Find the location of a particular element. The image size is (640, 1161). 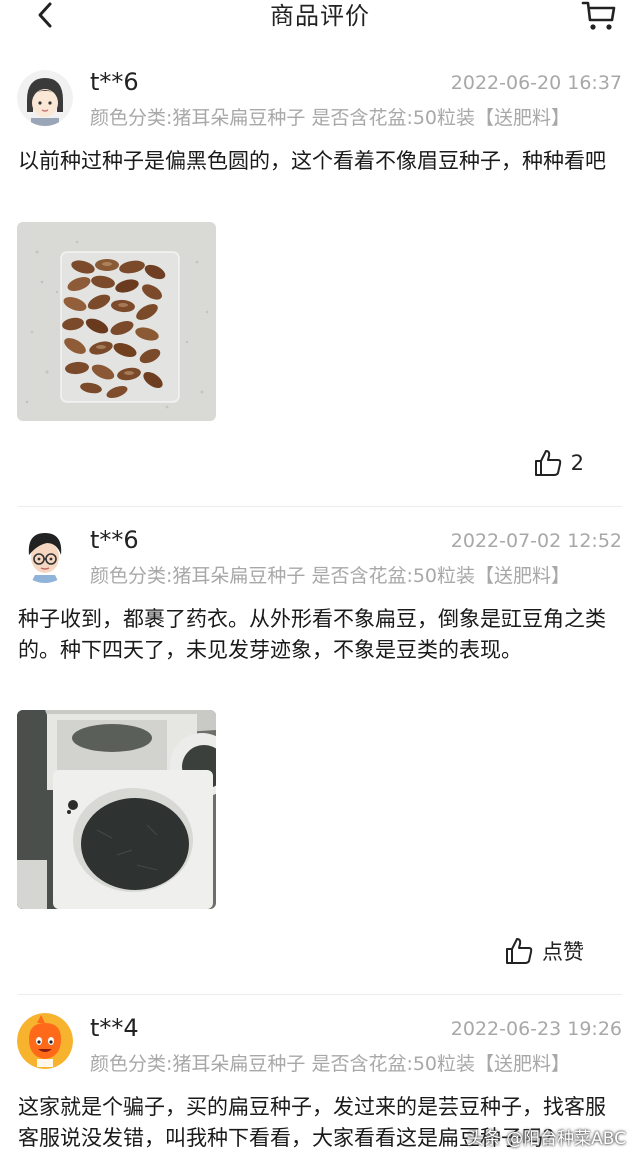

seed-packet-image is located at coordinates (116, 321).